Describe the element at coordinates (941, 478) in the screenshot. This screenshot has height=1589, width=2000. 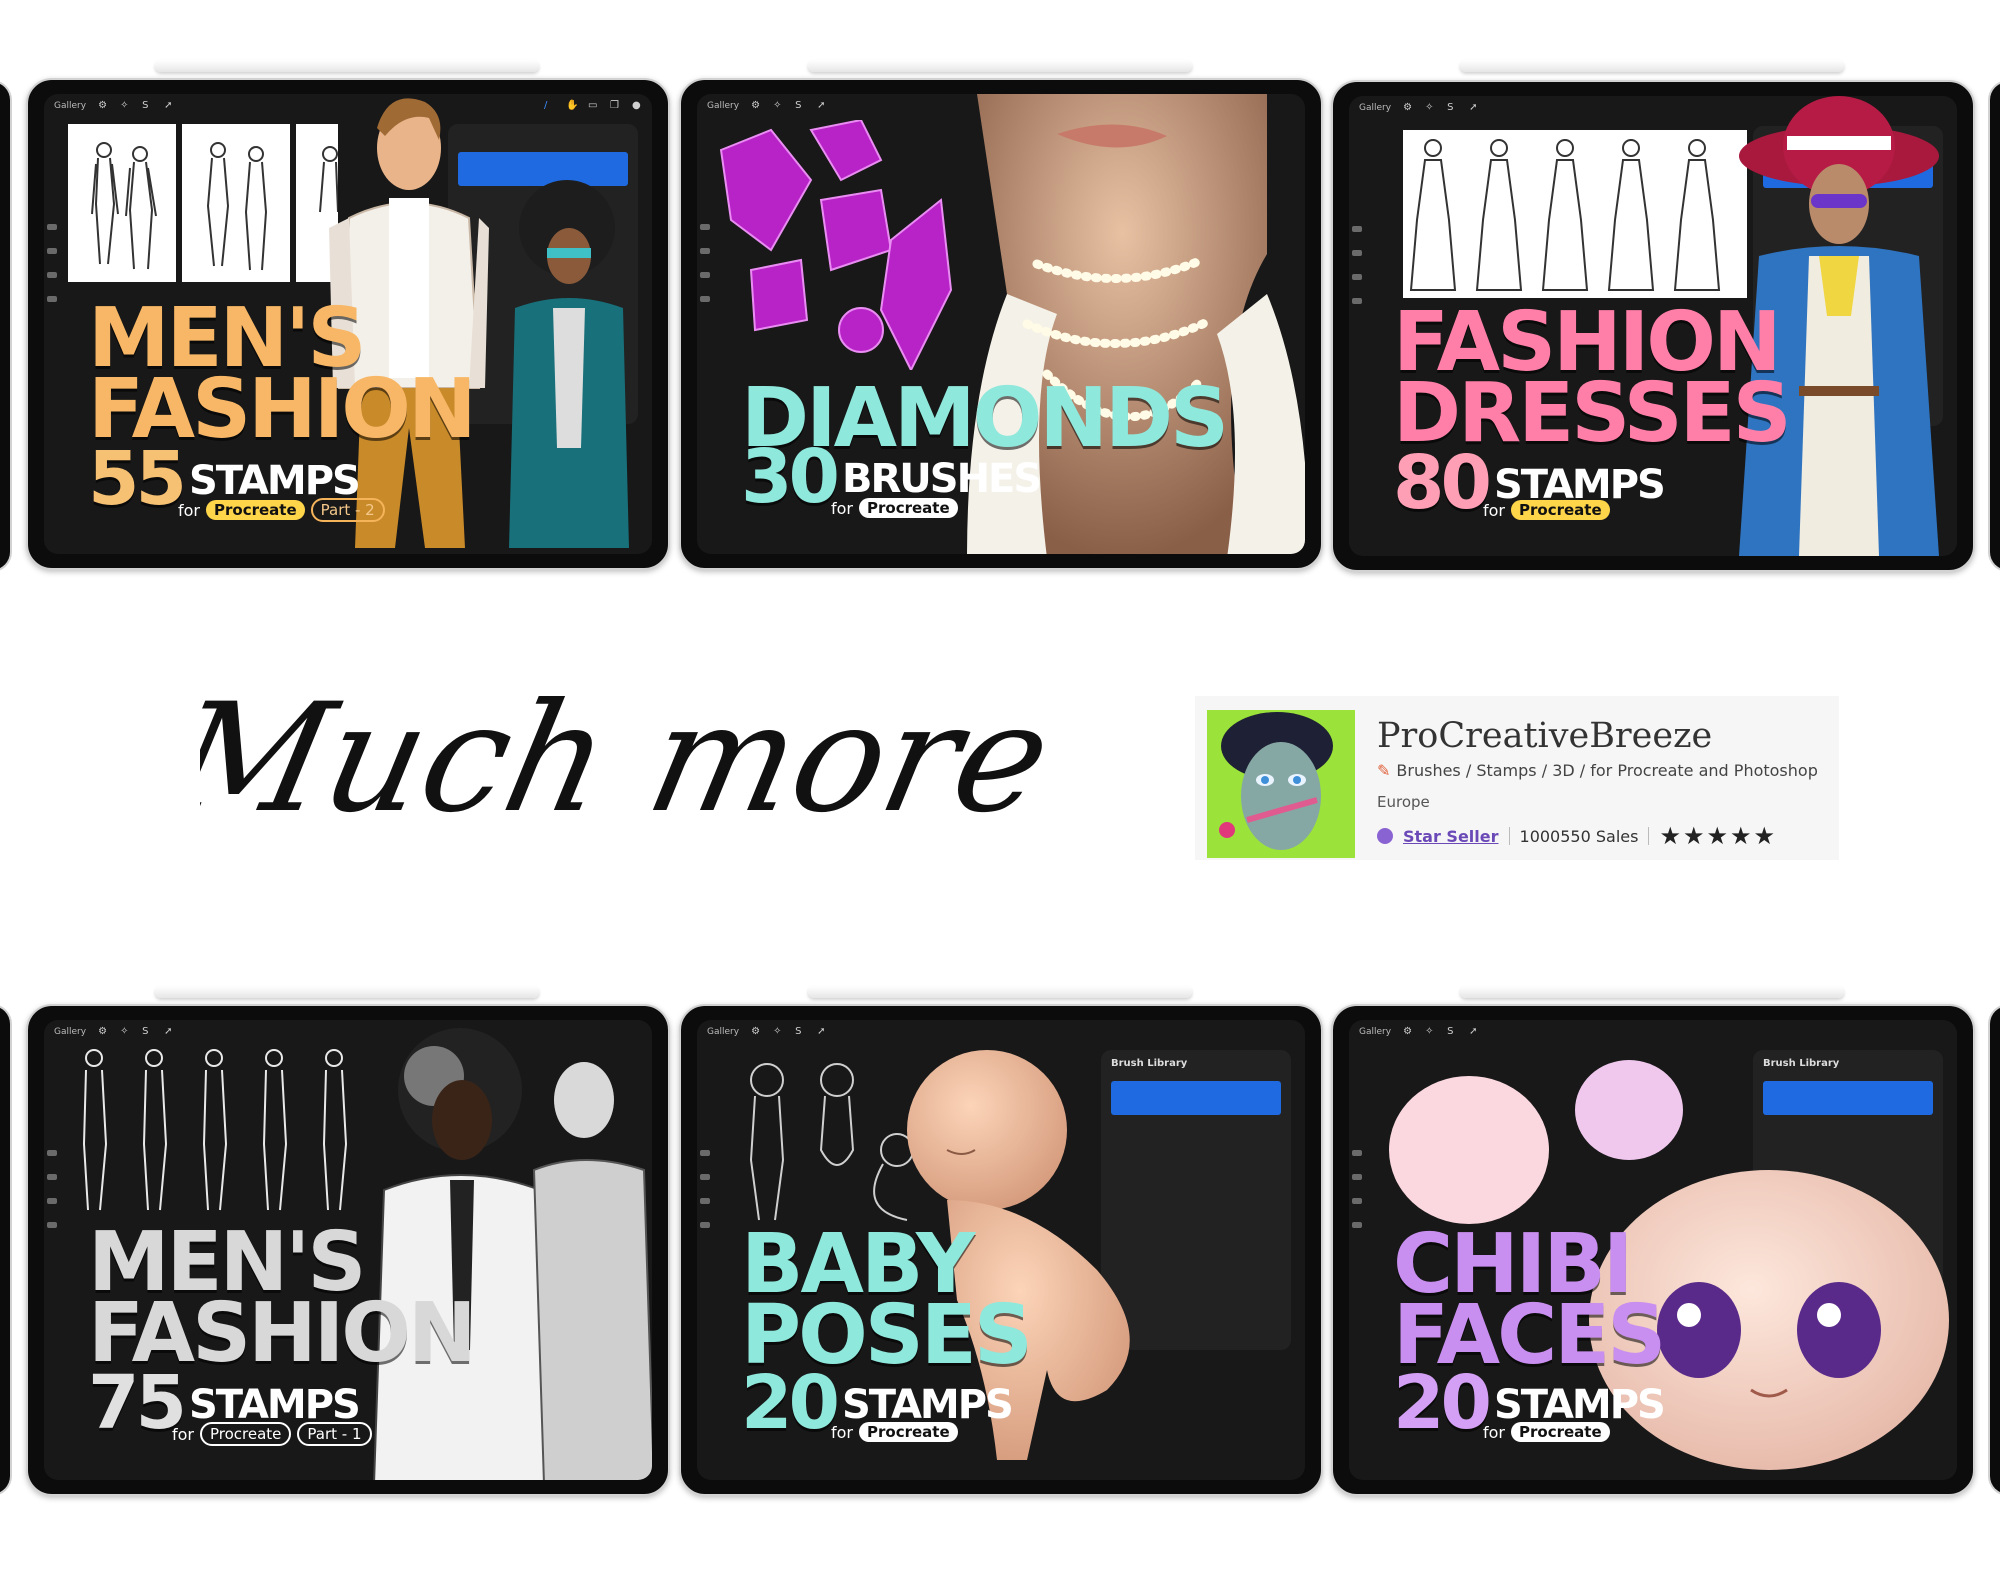
I see `item-unit: BRUSHES` at that location.